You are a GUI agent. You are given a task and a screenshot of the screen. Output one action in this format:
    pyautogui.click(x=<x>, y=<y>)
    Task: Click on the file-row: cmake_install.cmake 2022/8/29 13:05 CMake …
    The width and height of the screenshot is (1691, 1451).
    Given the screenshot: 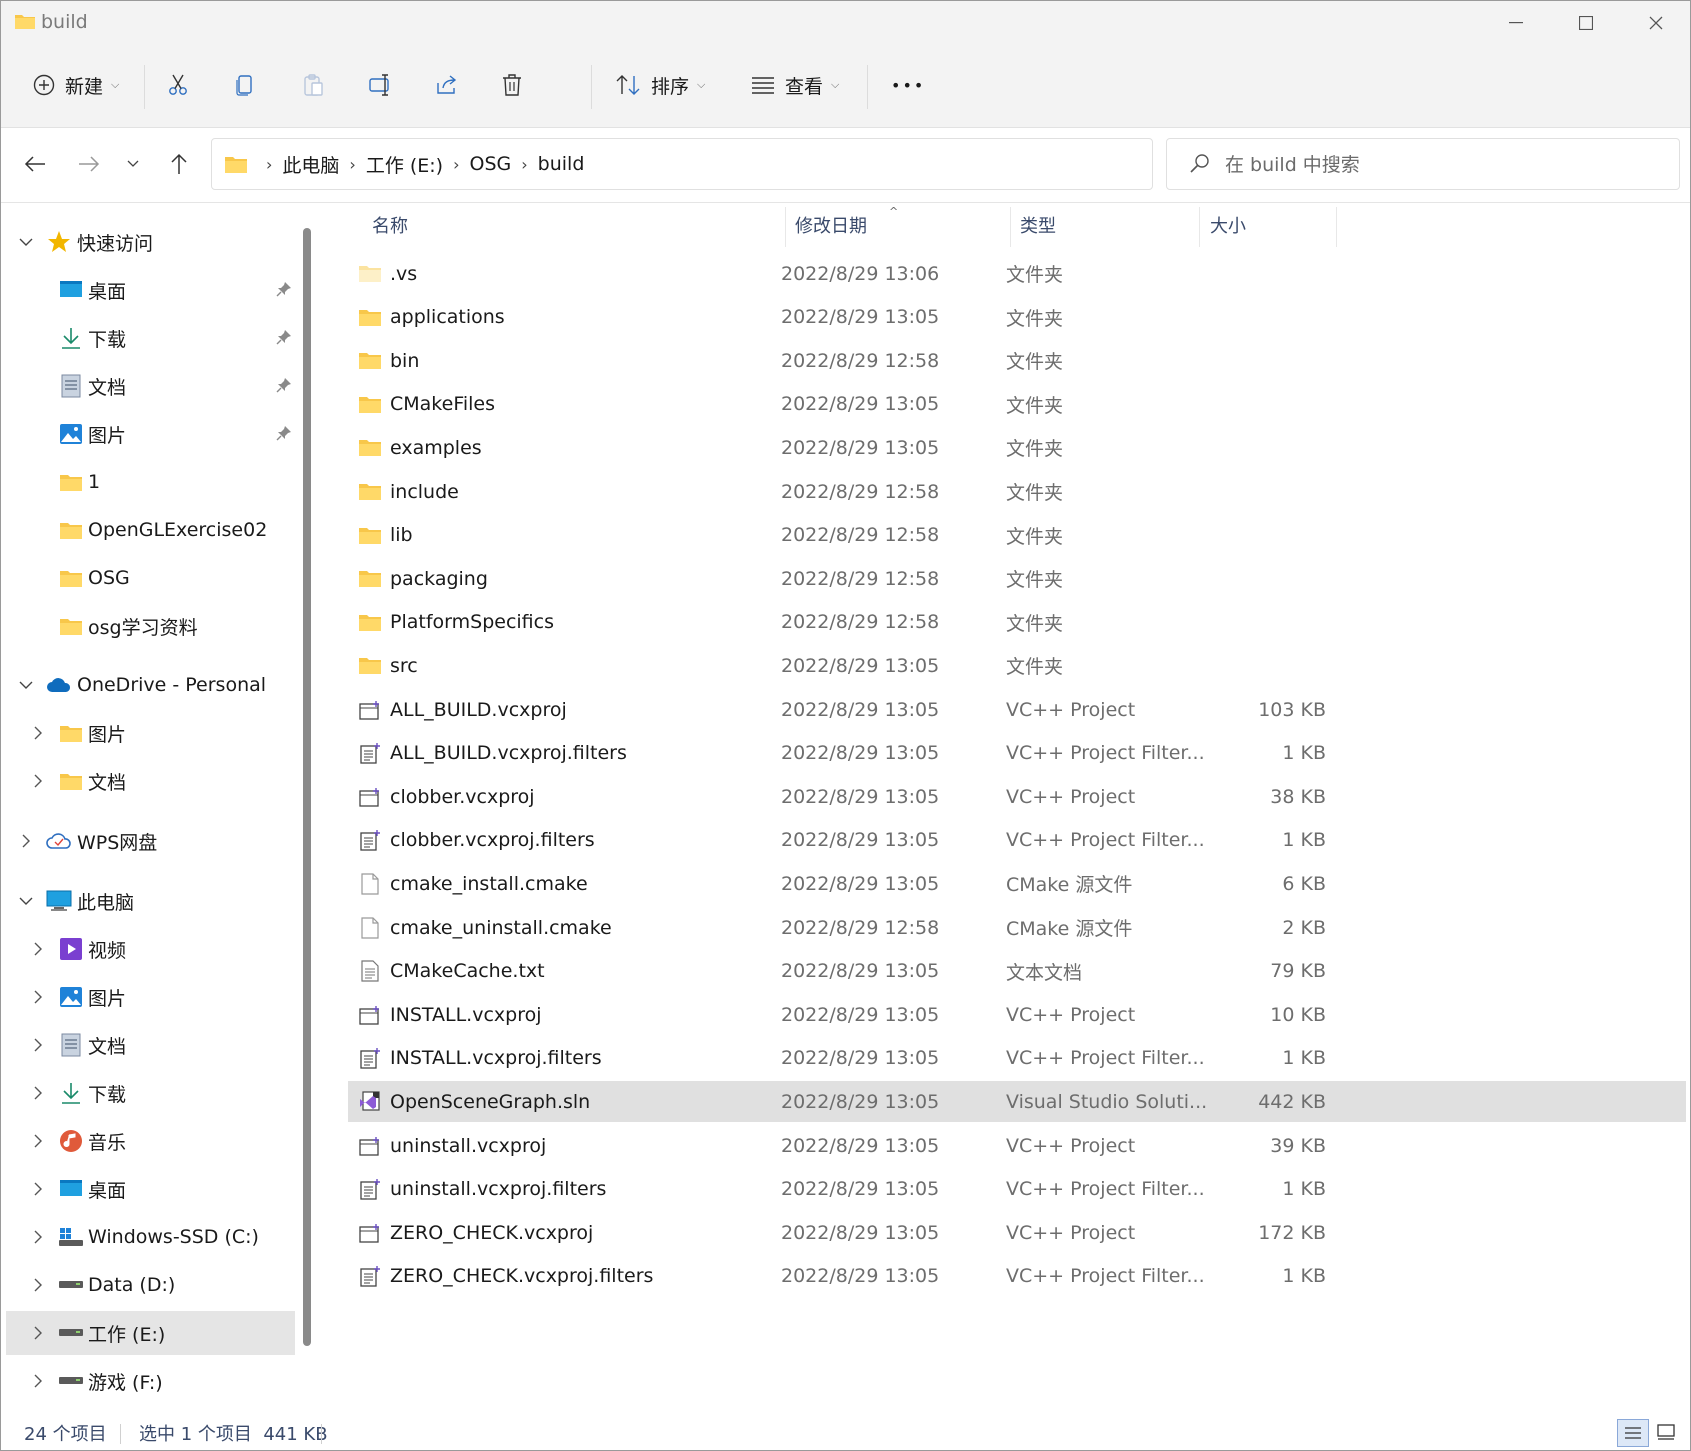 What is the action you would take?
    pyautogui.click(x=1017, y=883)
    